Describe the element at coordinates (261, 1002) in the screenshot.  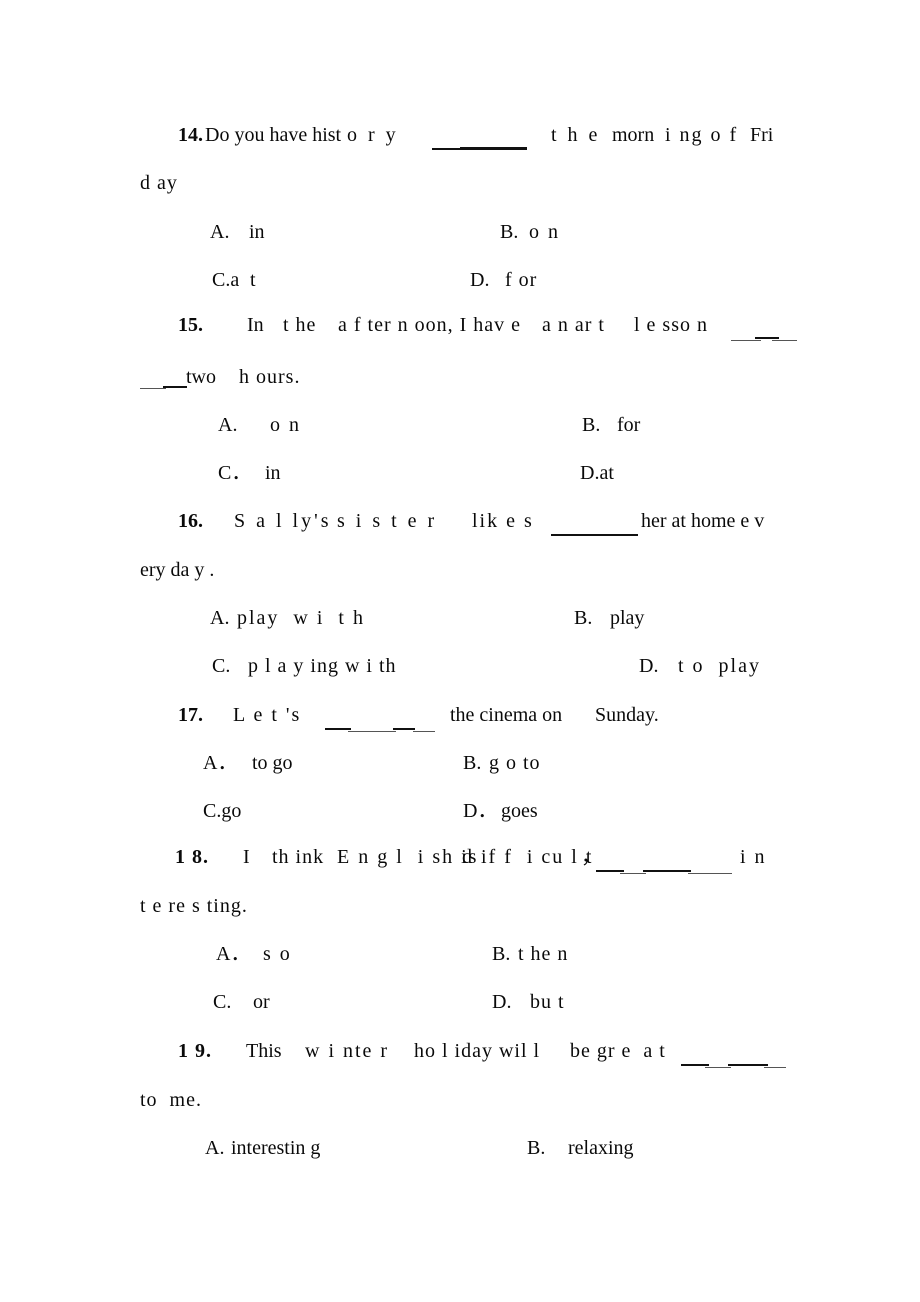
I see `question-18-option-c-text: or` at that location.